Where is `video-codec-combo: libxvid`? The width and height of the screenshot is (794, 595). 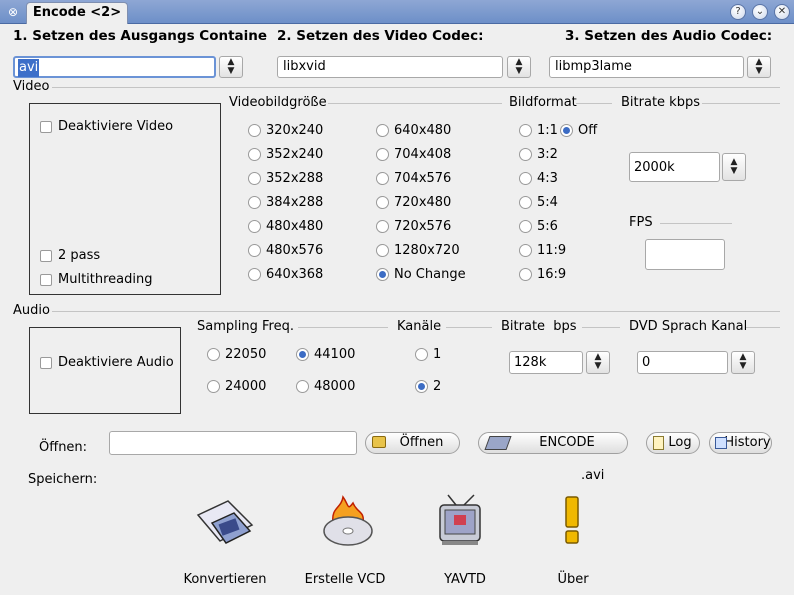 video-codec-combo: libxvid is located at coordinates (390, 67).